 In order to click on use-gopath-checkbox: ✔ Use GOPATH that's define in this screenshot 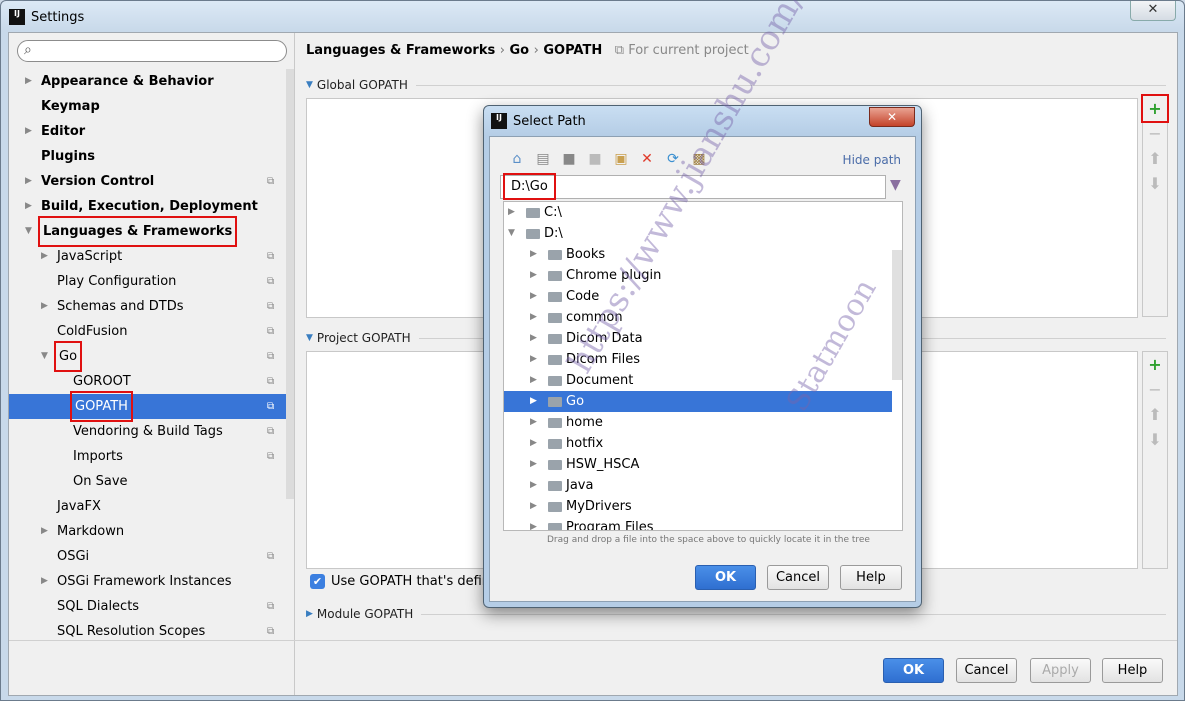, I will do `click(404, 581)`.